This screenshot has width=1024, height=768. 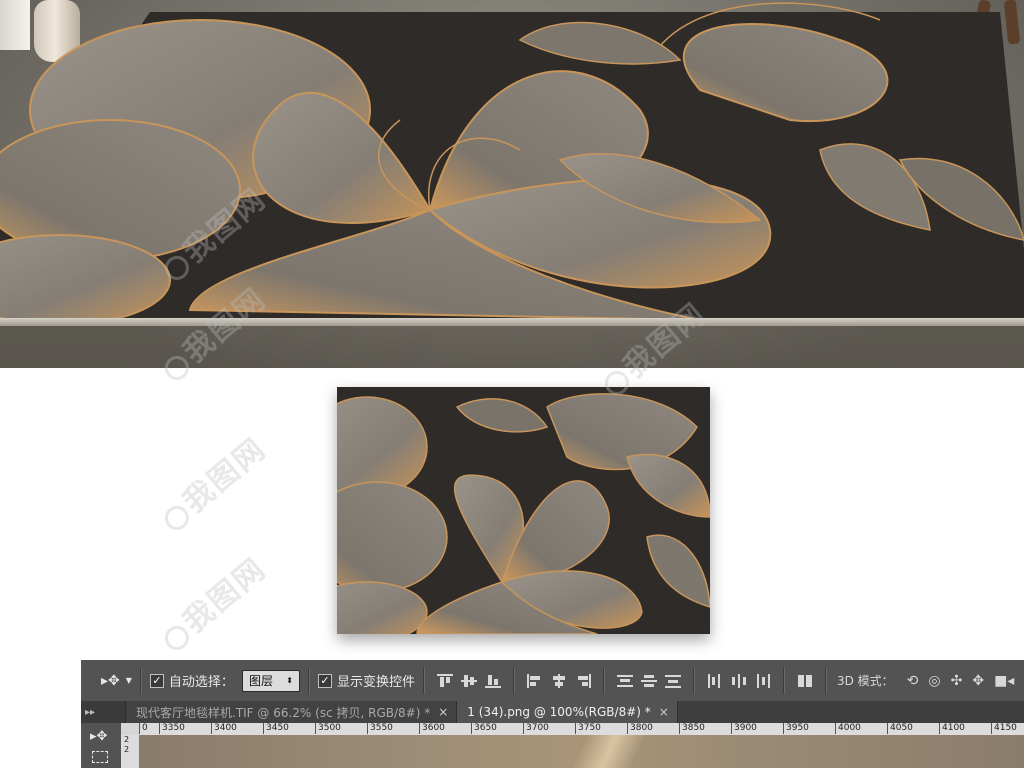 What do you see at coordinates (283, 712) in the screenshot?
I see `tab-label: 现代客厅地毯样机.TIF @ 66.2% (sc 拷贝, RGB/8#) *` at bounding box center [283, 712].